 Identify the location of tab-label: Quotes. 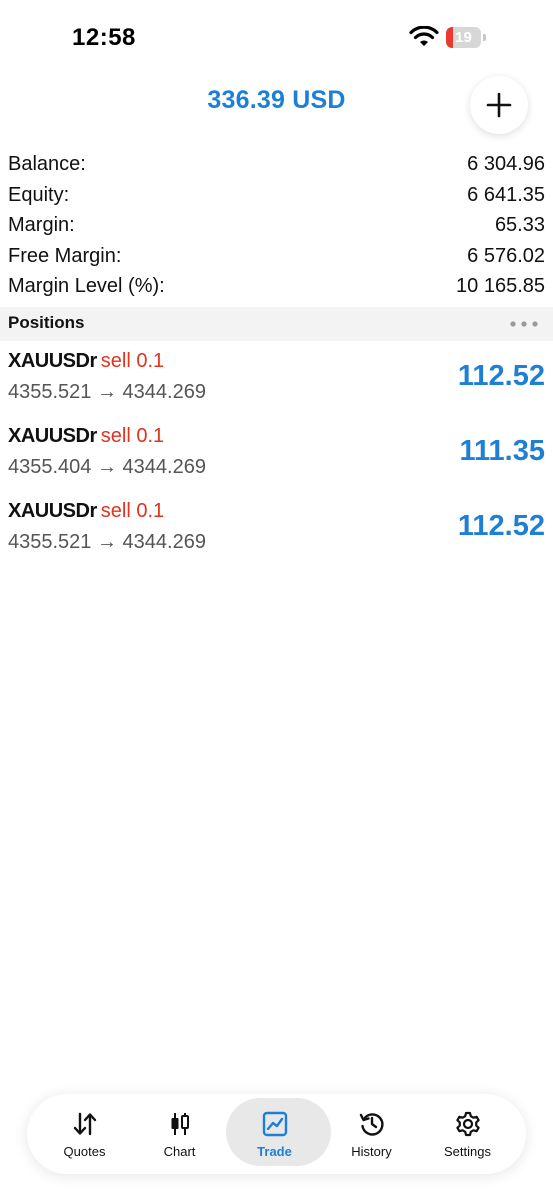
(84, 1151).